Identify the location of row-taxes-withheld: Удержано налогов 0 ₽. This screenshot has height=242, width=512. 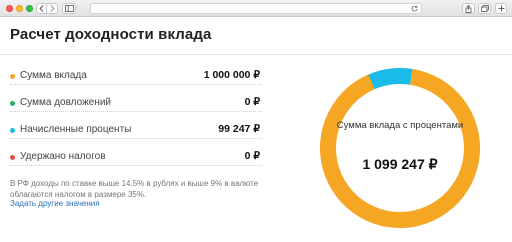
(136, 158).